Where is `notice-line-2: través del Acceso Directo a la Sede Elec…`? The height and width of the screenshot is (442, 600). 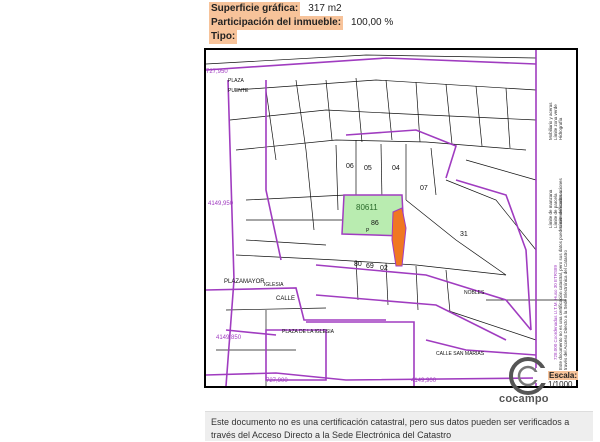
notice-line-2: través del Acceso Directo a la Sede Elec… is located at coordinates (331, 435).